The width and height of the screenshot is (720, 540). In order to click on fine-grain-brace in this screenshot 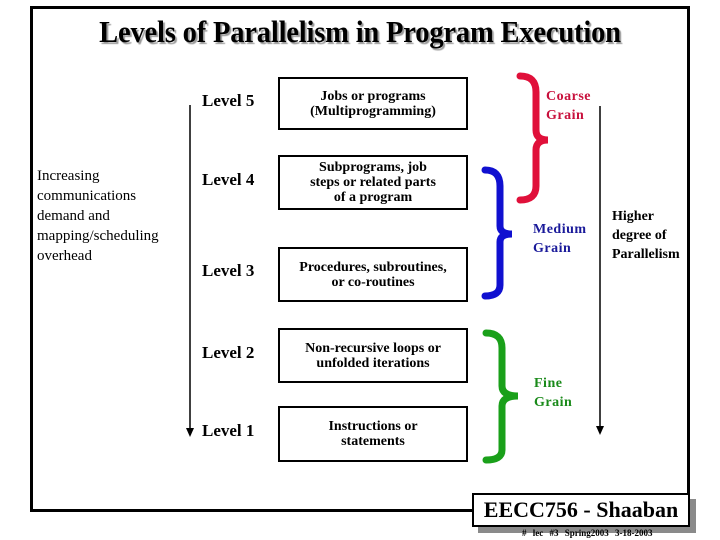, I will do `click(500, 396)`.